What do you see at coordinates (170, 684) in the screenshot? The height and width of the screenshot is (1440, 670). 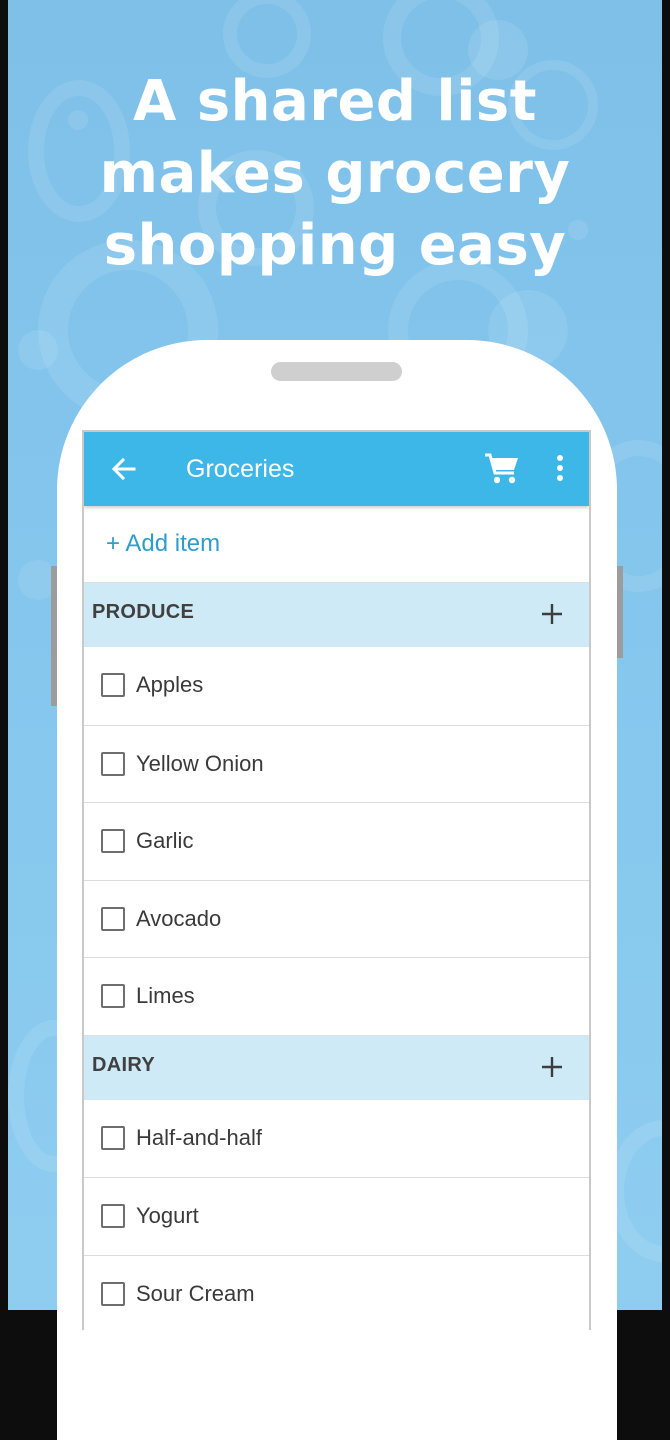 I see `item-label: Apples` at bounding box center [170, 684].